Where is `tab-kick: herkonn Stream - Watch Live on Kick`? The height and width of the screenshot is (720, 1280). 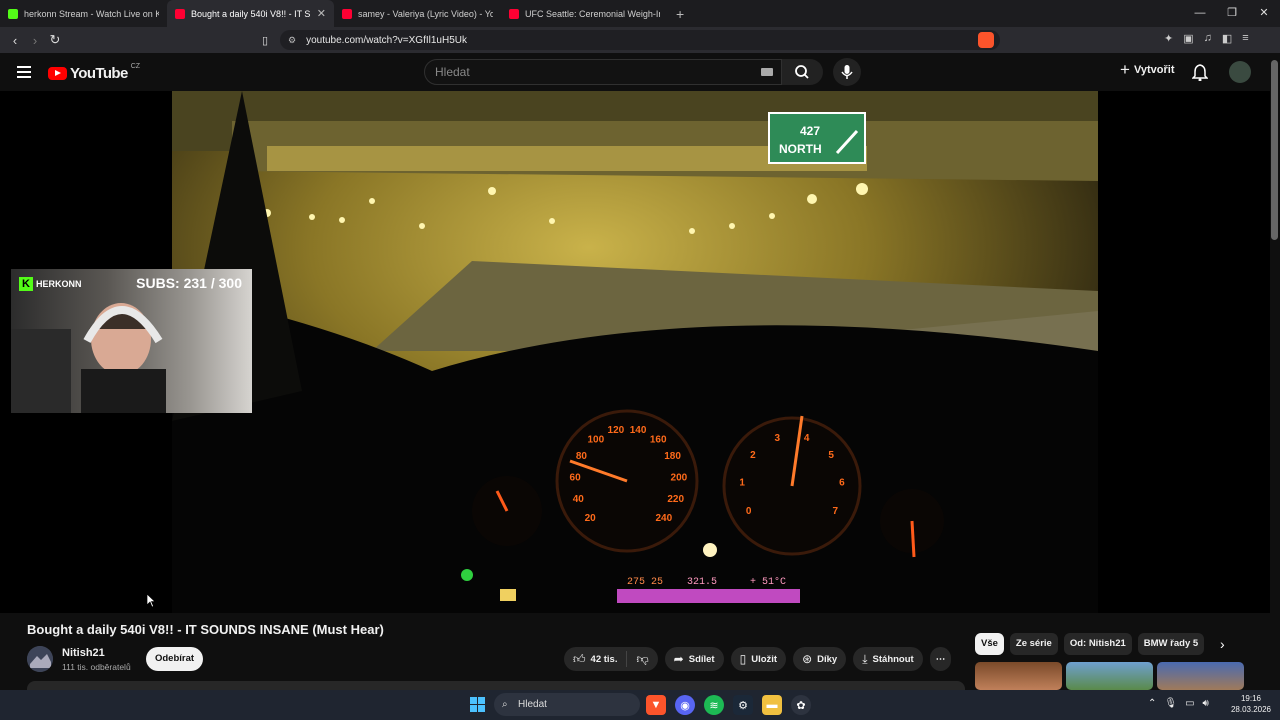
tab-kick: herkonn Stream - Watch Live on Kick is located at coordinates (83, 13).